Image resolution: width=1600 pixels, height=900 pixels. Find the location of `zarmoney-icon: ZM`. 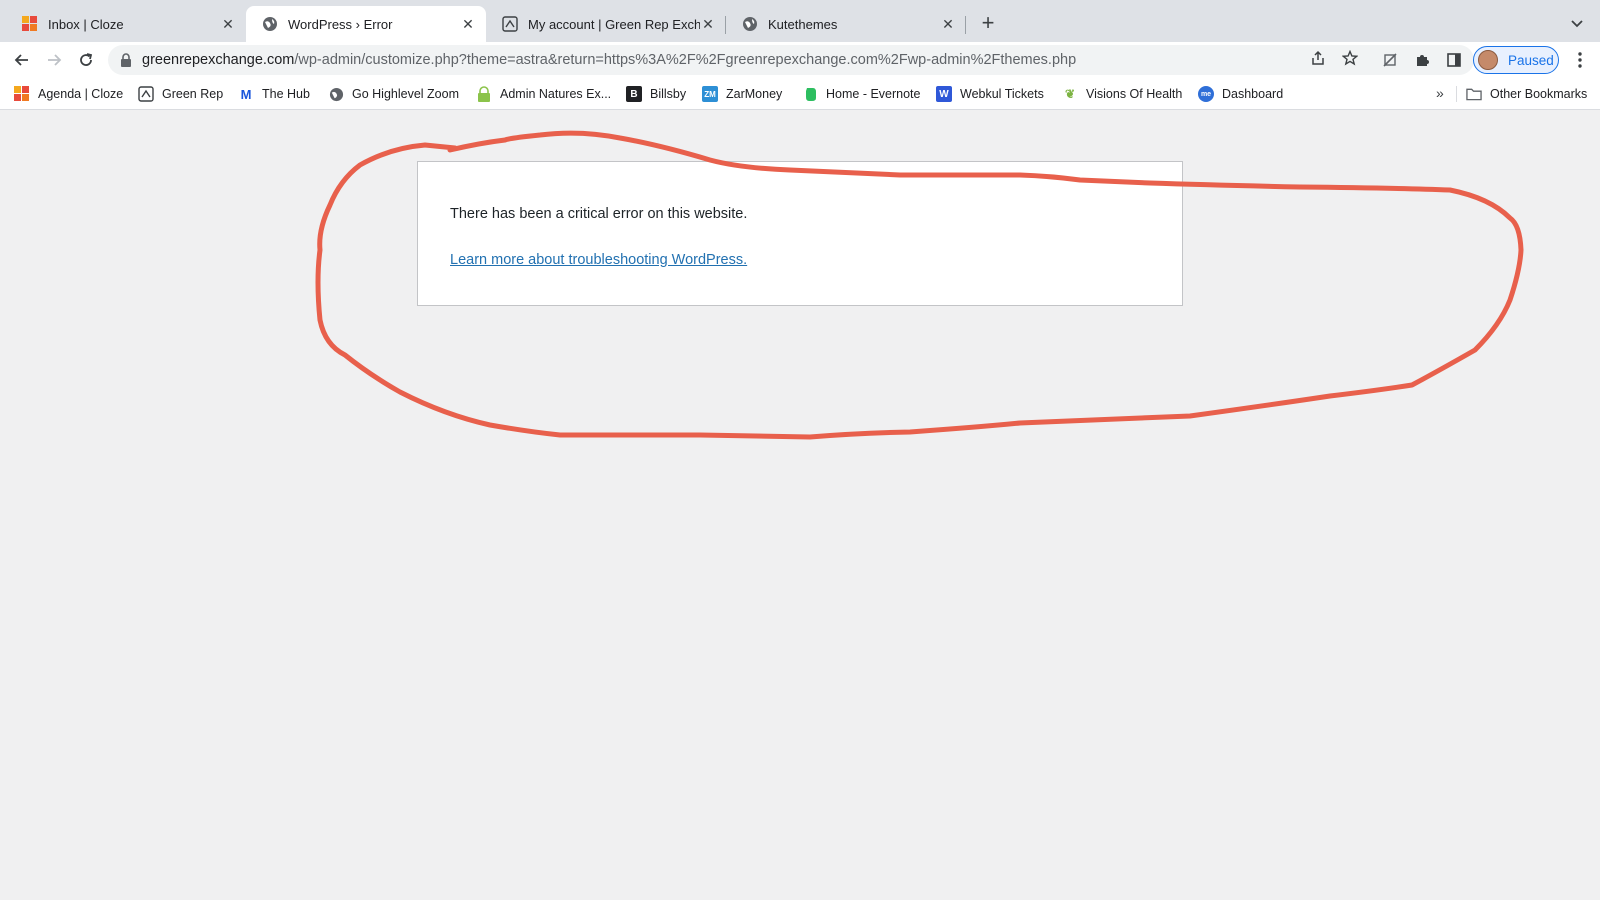

zarmoney-icon: ZM is located at coordinates (710, 94).